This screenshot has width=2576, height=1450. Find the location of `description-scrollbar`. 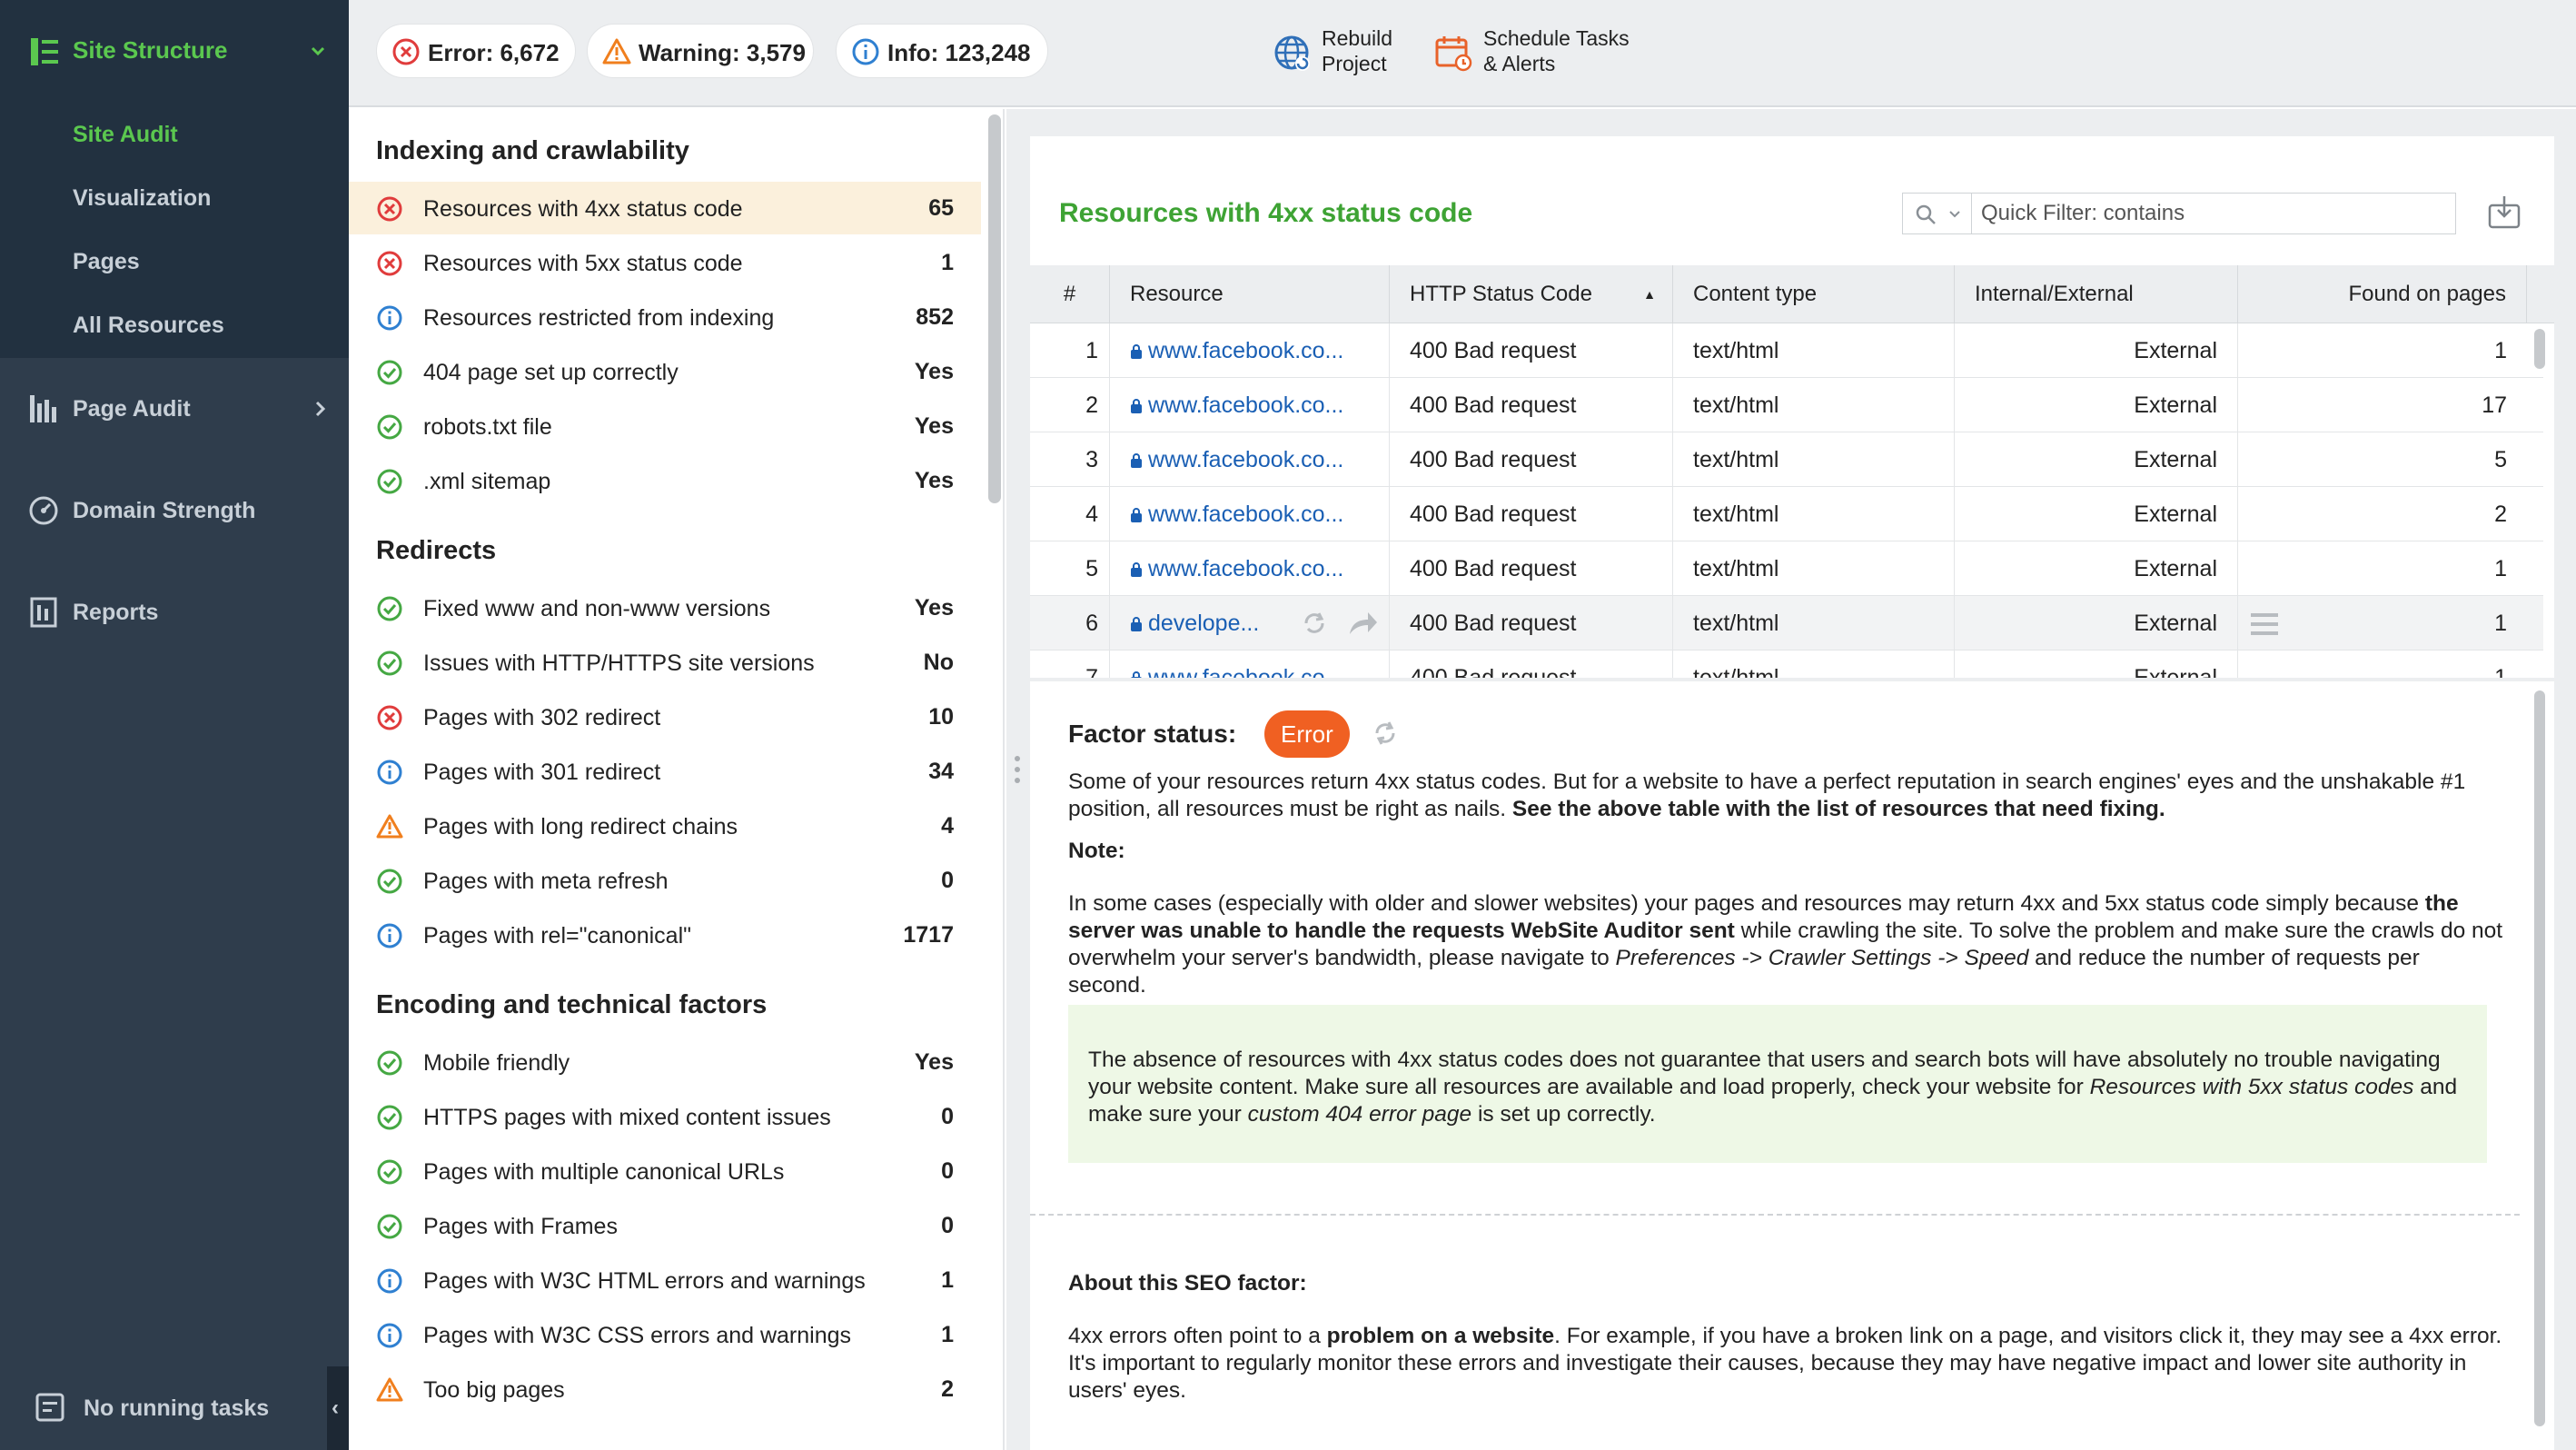

description-scrollbar is located at coordinates (2539, 1058).